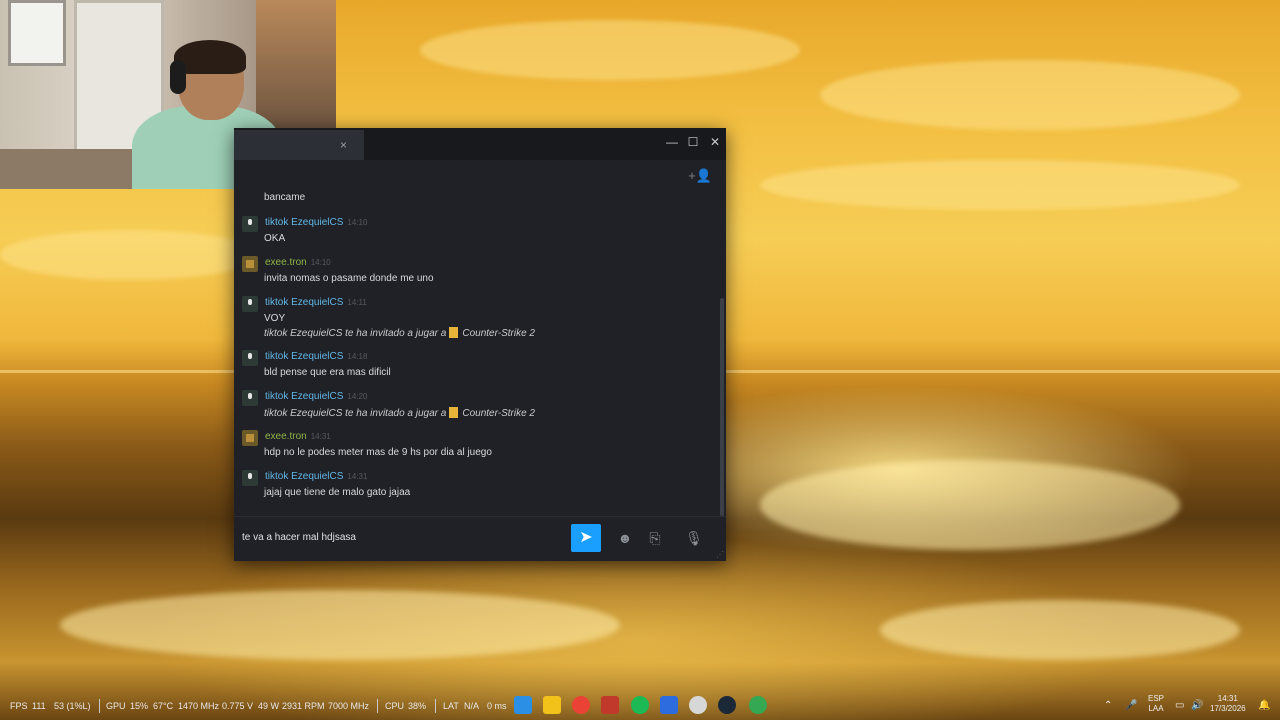 The image size is (1280, 720). I want to click on microphone-icon: 🎤, so click(1131, 705).